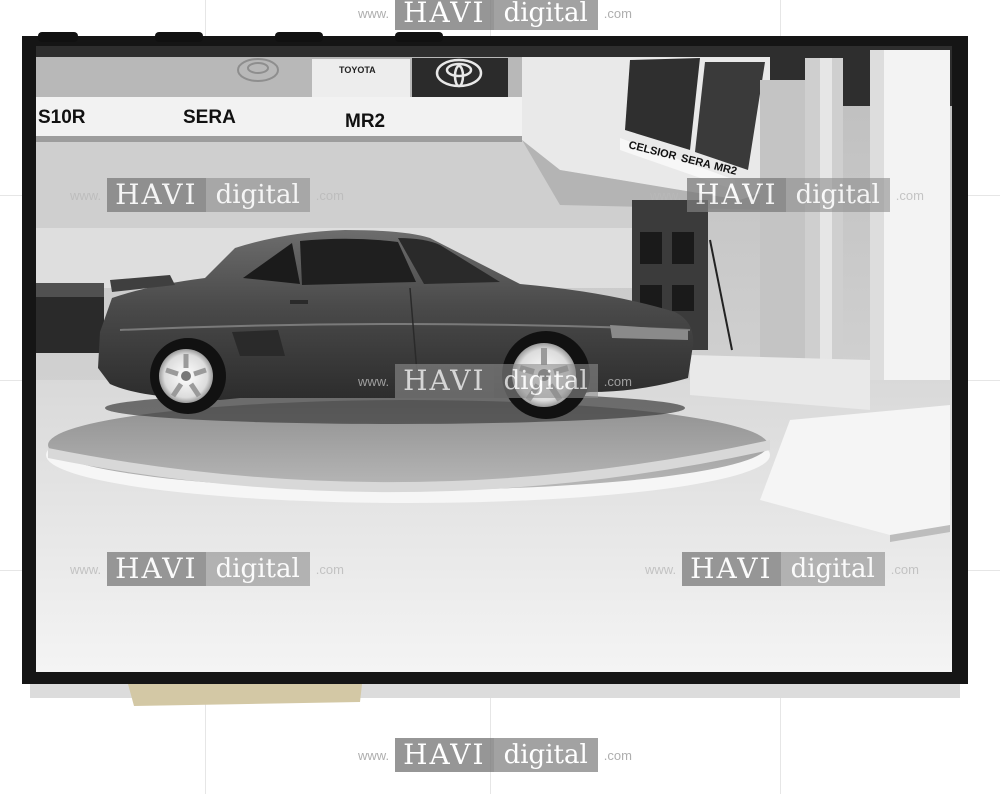 The width and height of the screenshot is (1000, 794). What do you see at coordinates (188, 376) in the screenshot?
I see `rear-wheel` at bounding box center [188, 376].